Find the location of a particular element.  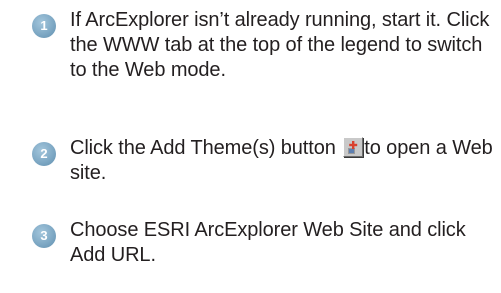

add-theme-button-icon is located at coordinates (353, 147).